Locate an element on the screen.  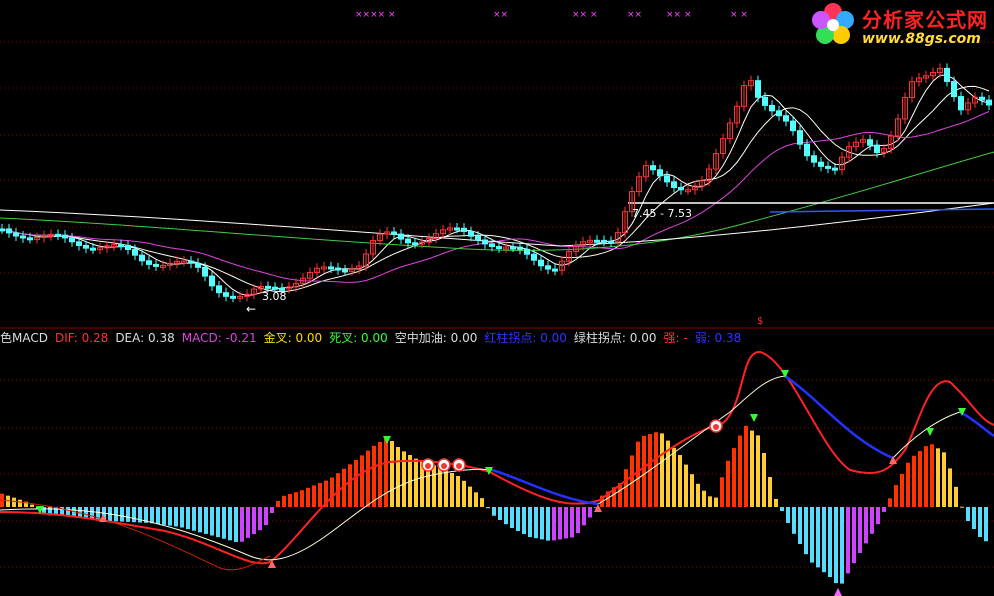
red-signal-dot-icon is located at coordinates (459, 466).